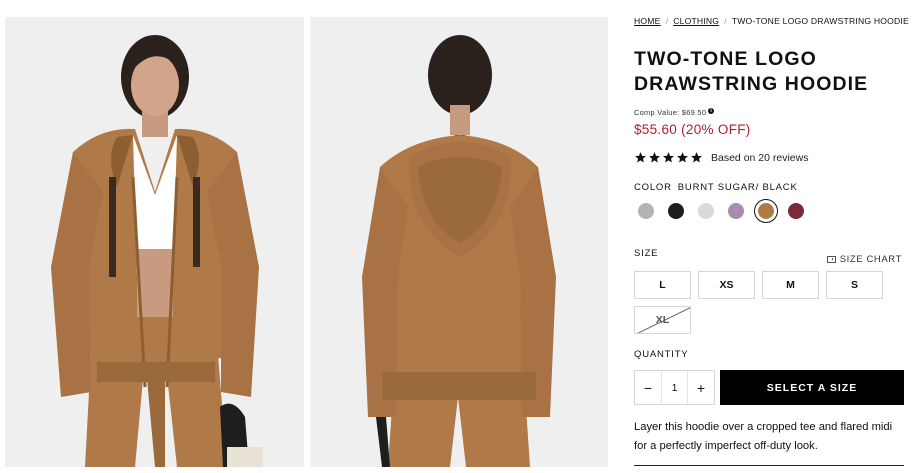  I want to click on reviews-summary: Based on 20 reviews, so click(721, 157).